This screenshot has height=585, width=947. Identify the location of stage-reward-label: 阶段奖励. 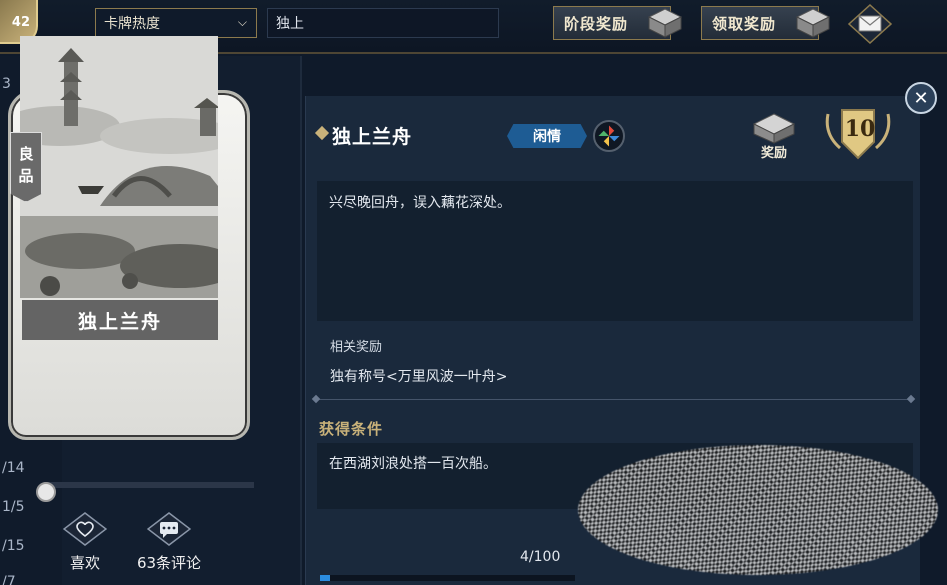
(596, 23).